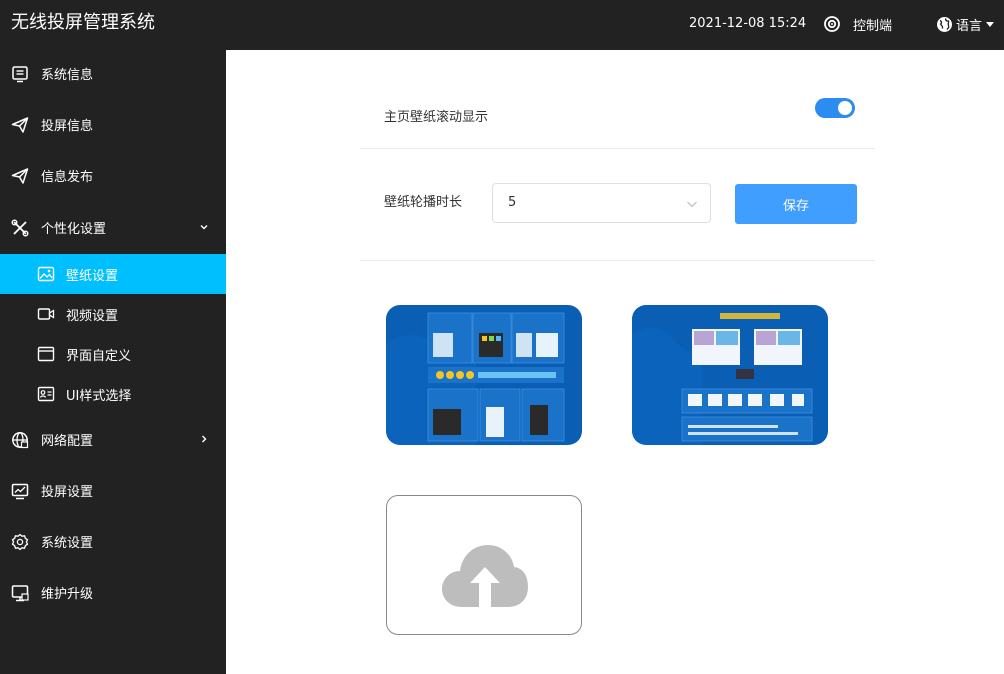  I want to click on sidebar-subitem-video: 视频设置, so click(113, 314).